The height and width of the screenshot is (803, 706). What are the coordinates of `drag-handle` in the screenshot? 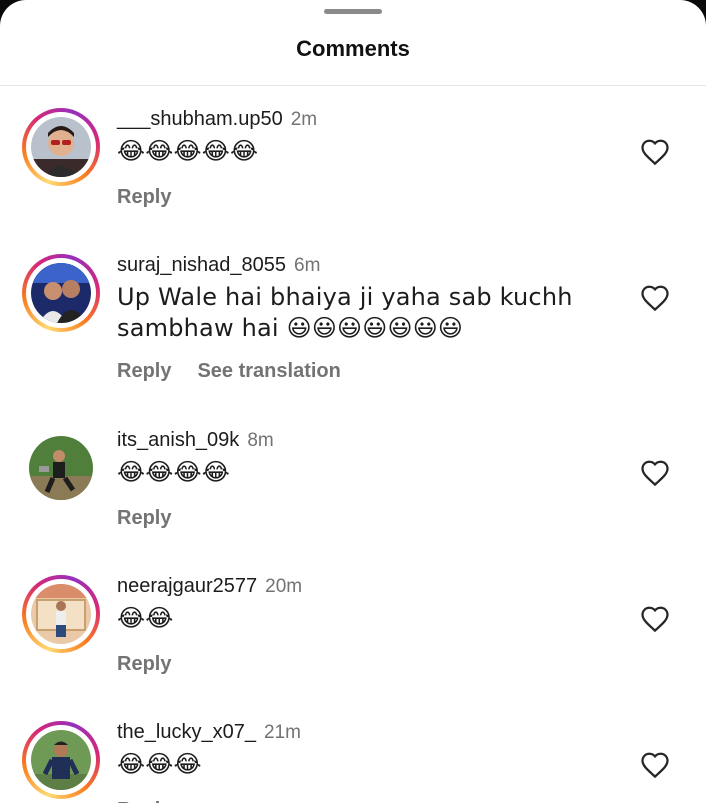 It's located at (353, 11).